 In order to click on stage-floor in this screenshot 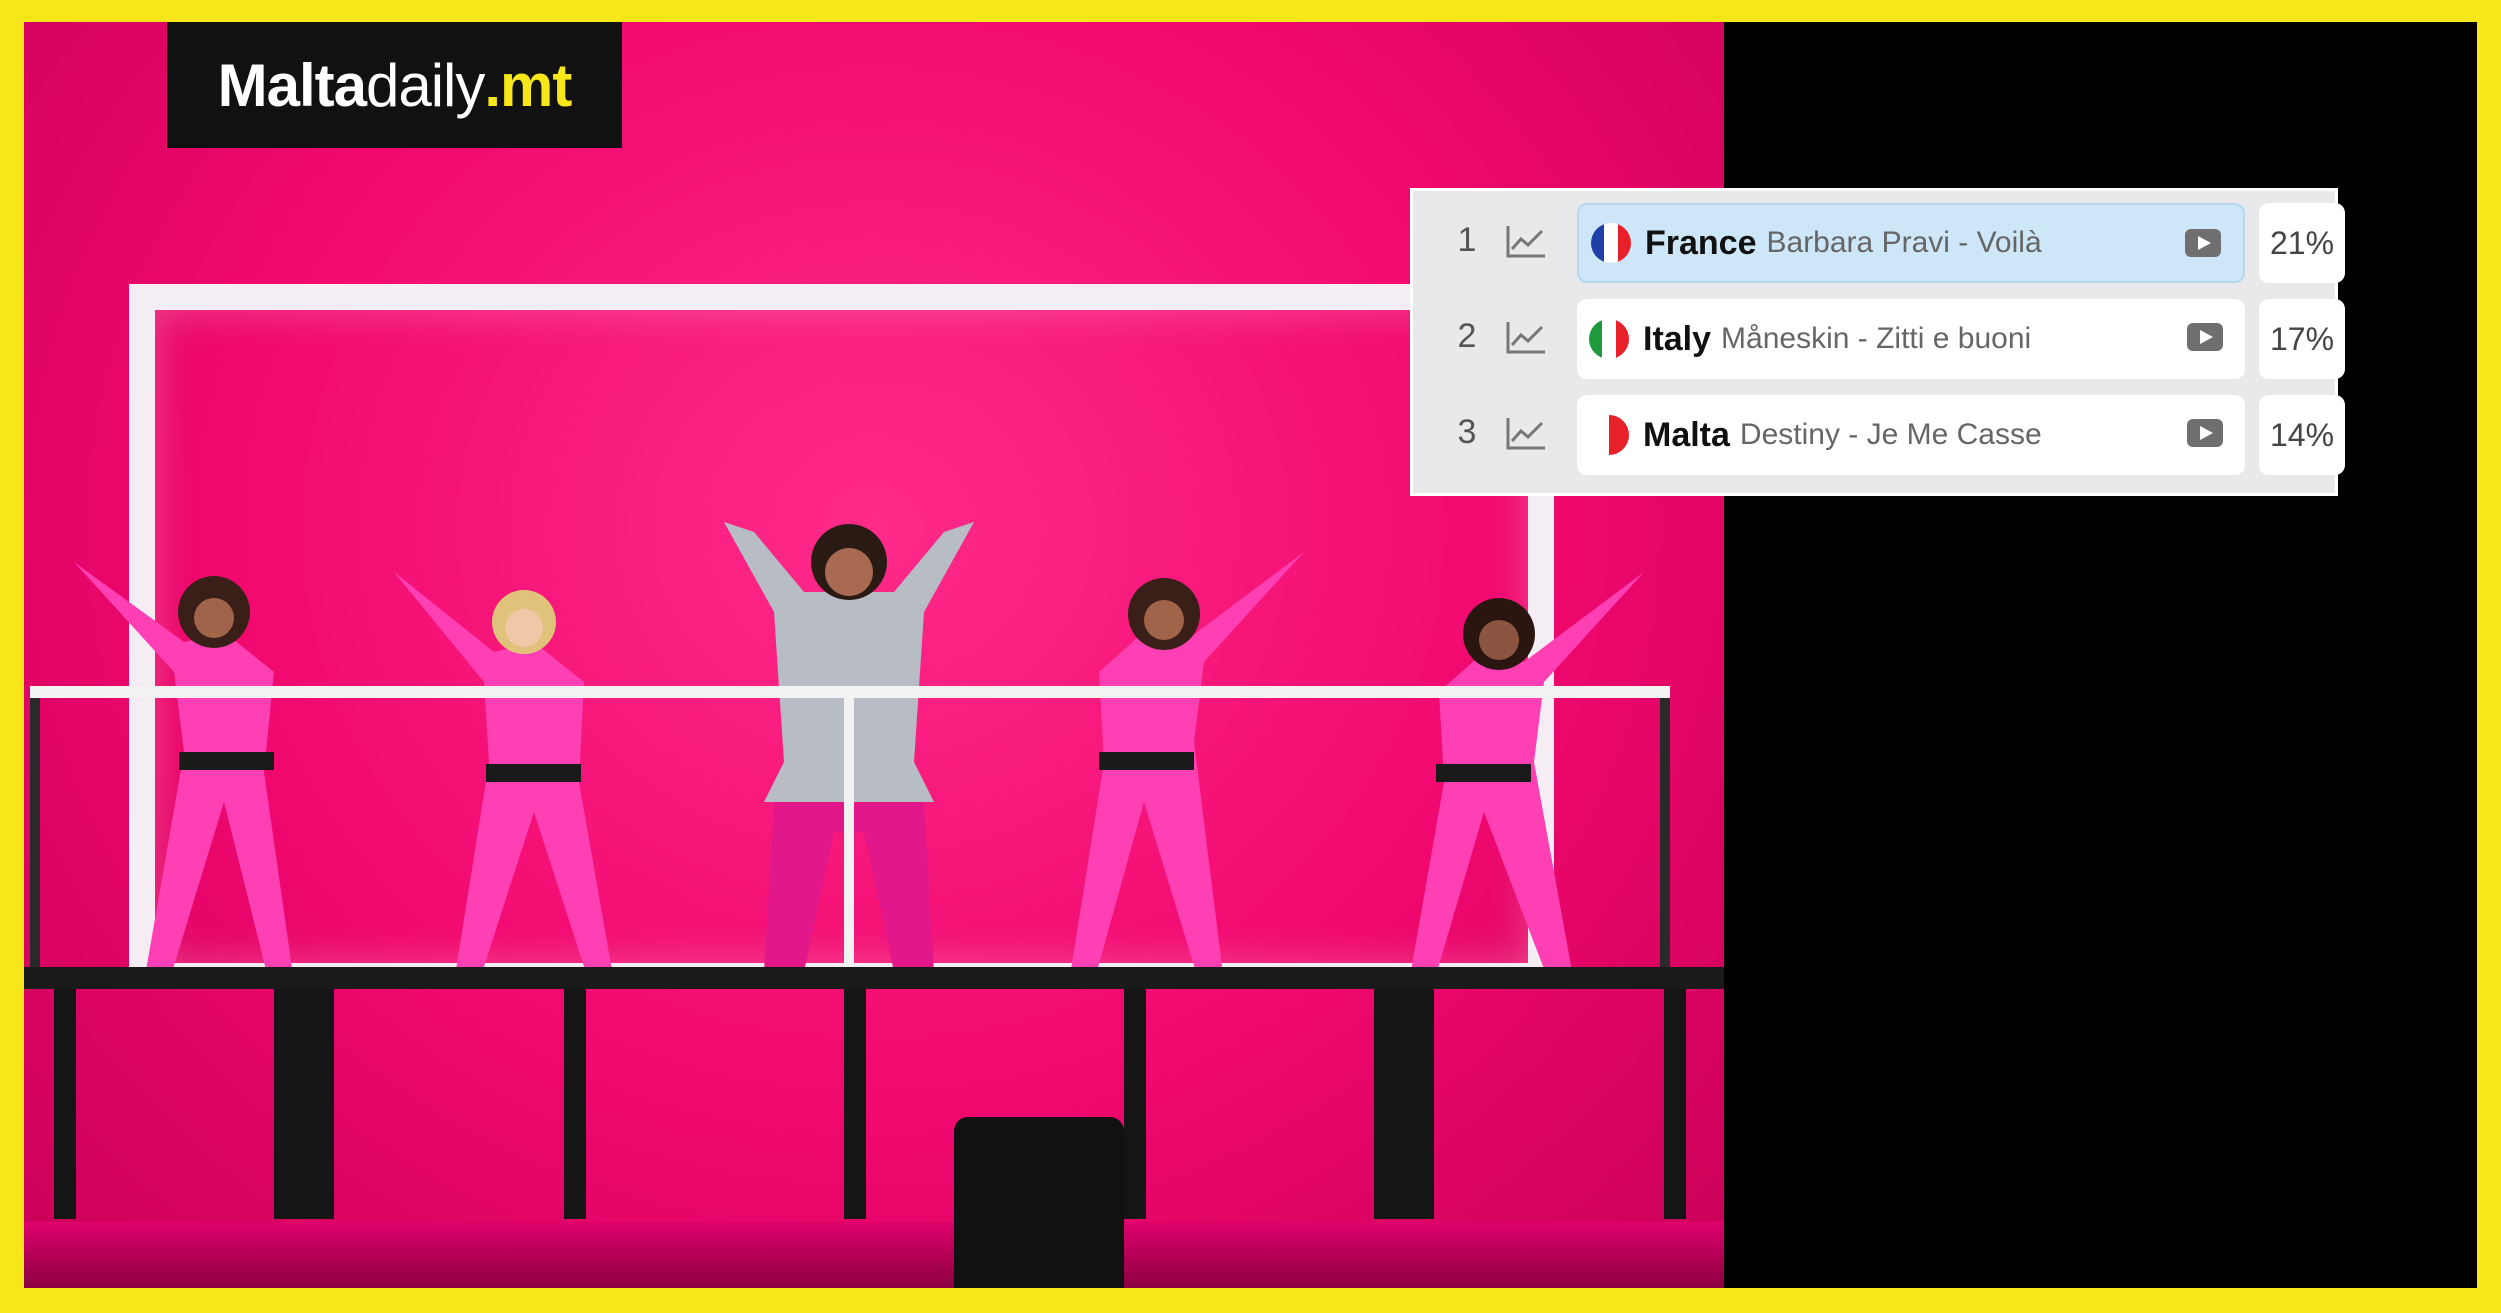, I will do `click(874, 1255)`.